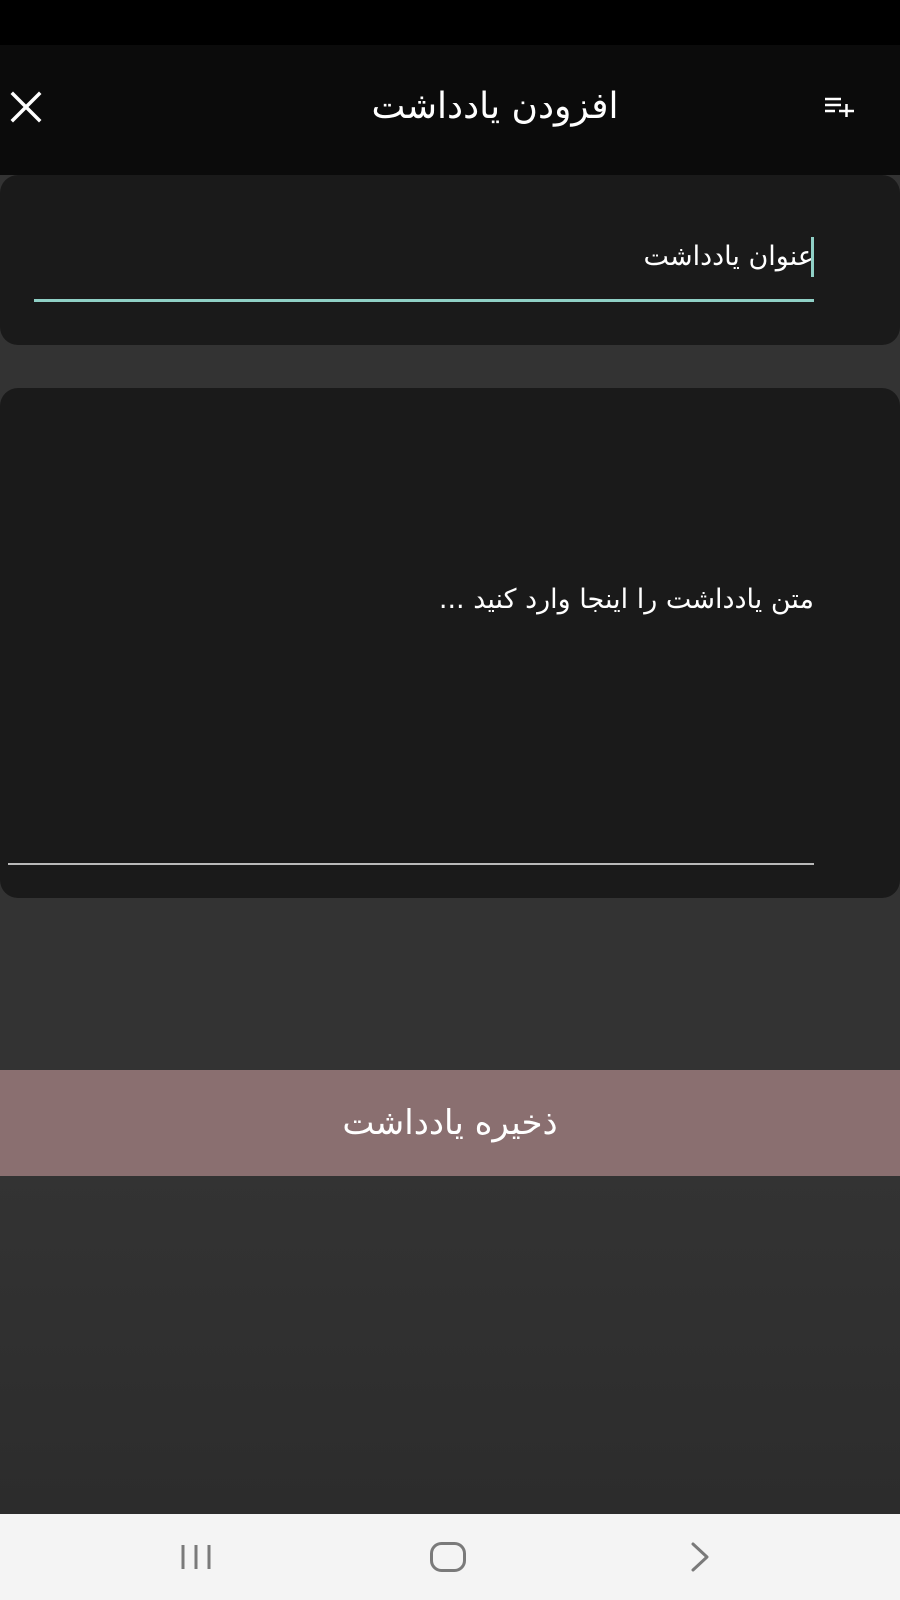 This screenshot has width=900, height=1600. I want to click on back-button, so click(700, 1557).